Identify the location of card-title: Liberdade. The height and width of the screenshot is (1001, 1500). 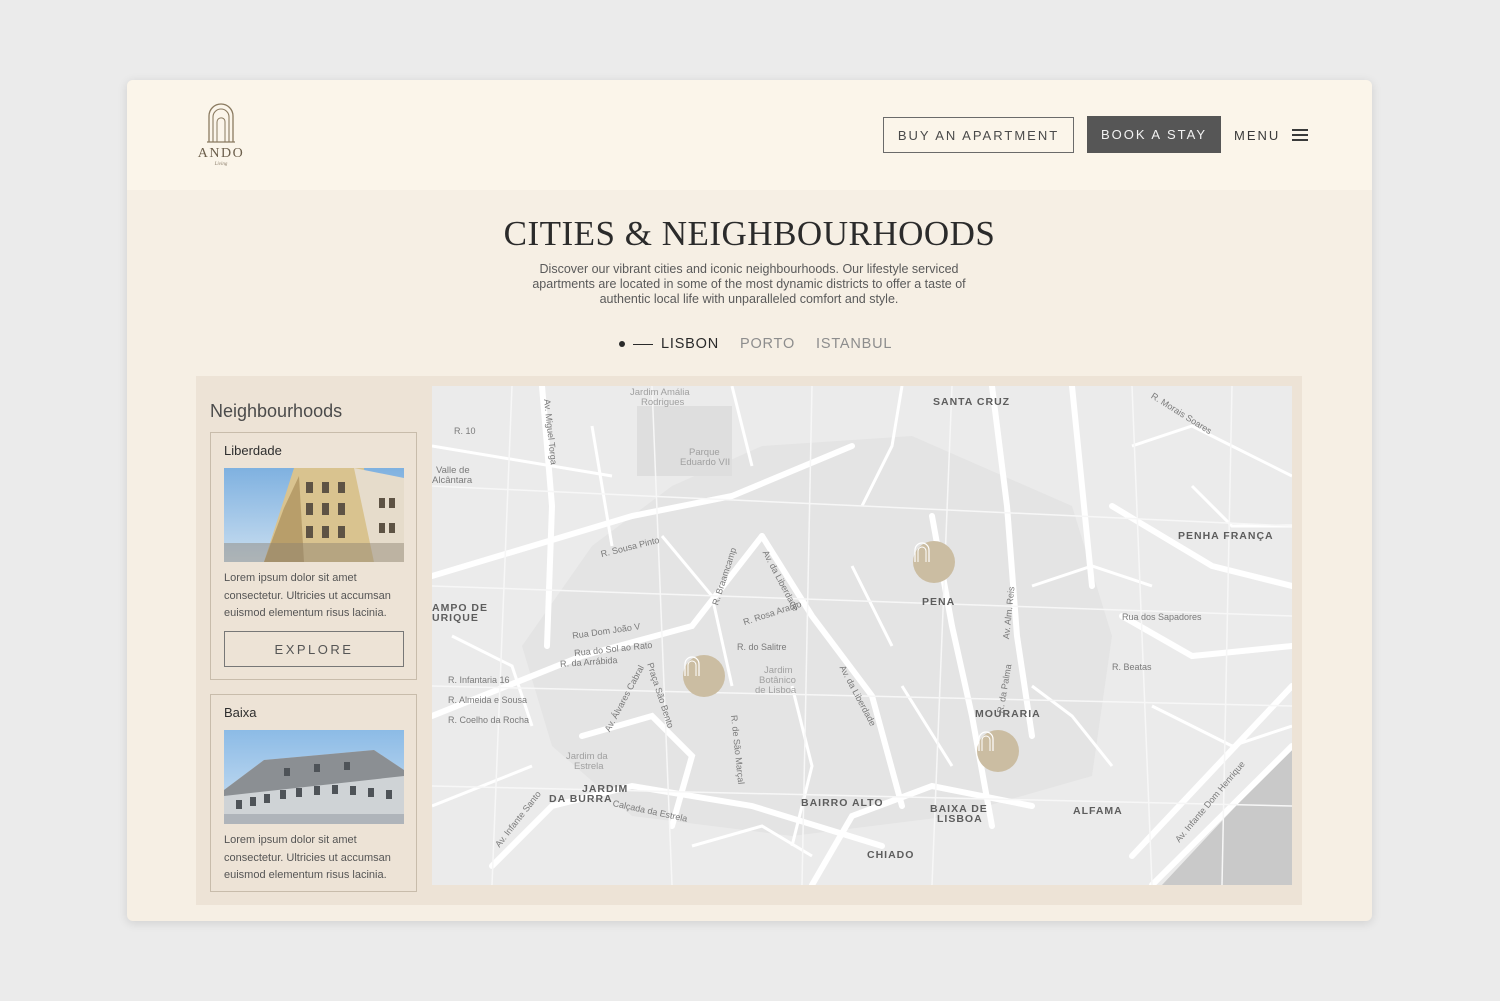
(253, 450).